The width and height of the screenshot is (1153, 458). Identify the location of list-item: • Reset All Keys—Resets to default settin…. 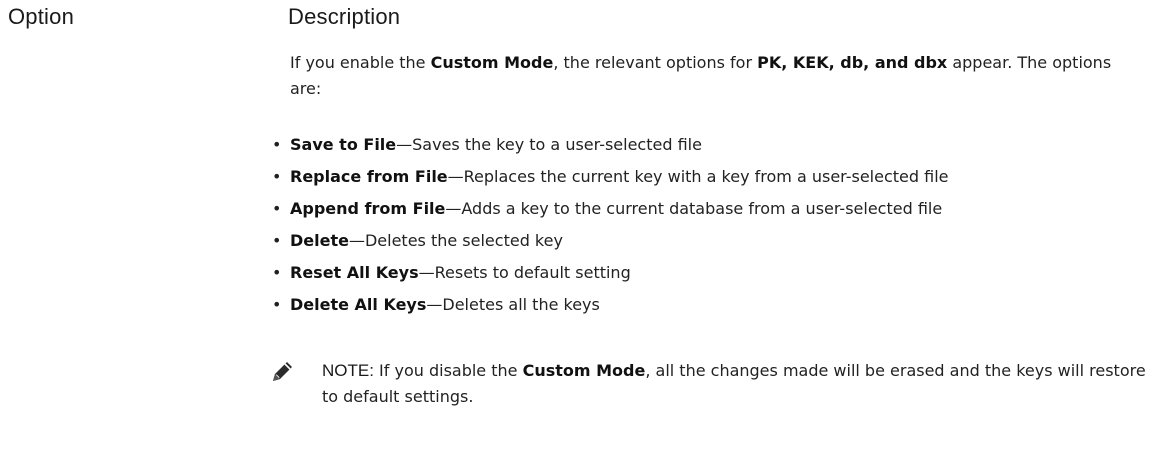
(710, 273).